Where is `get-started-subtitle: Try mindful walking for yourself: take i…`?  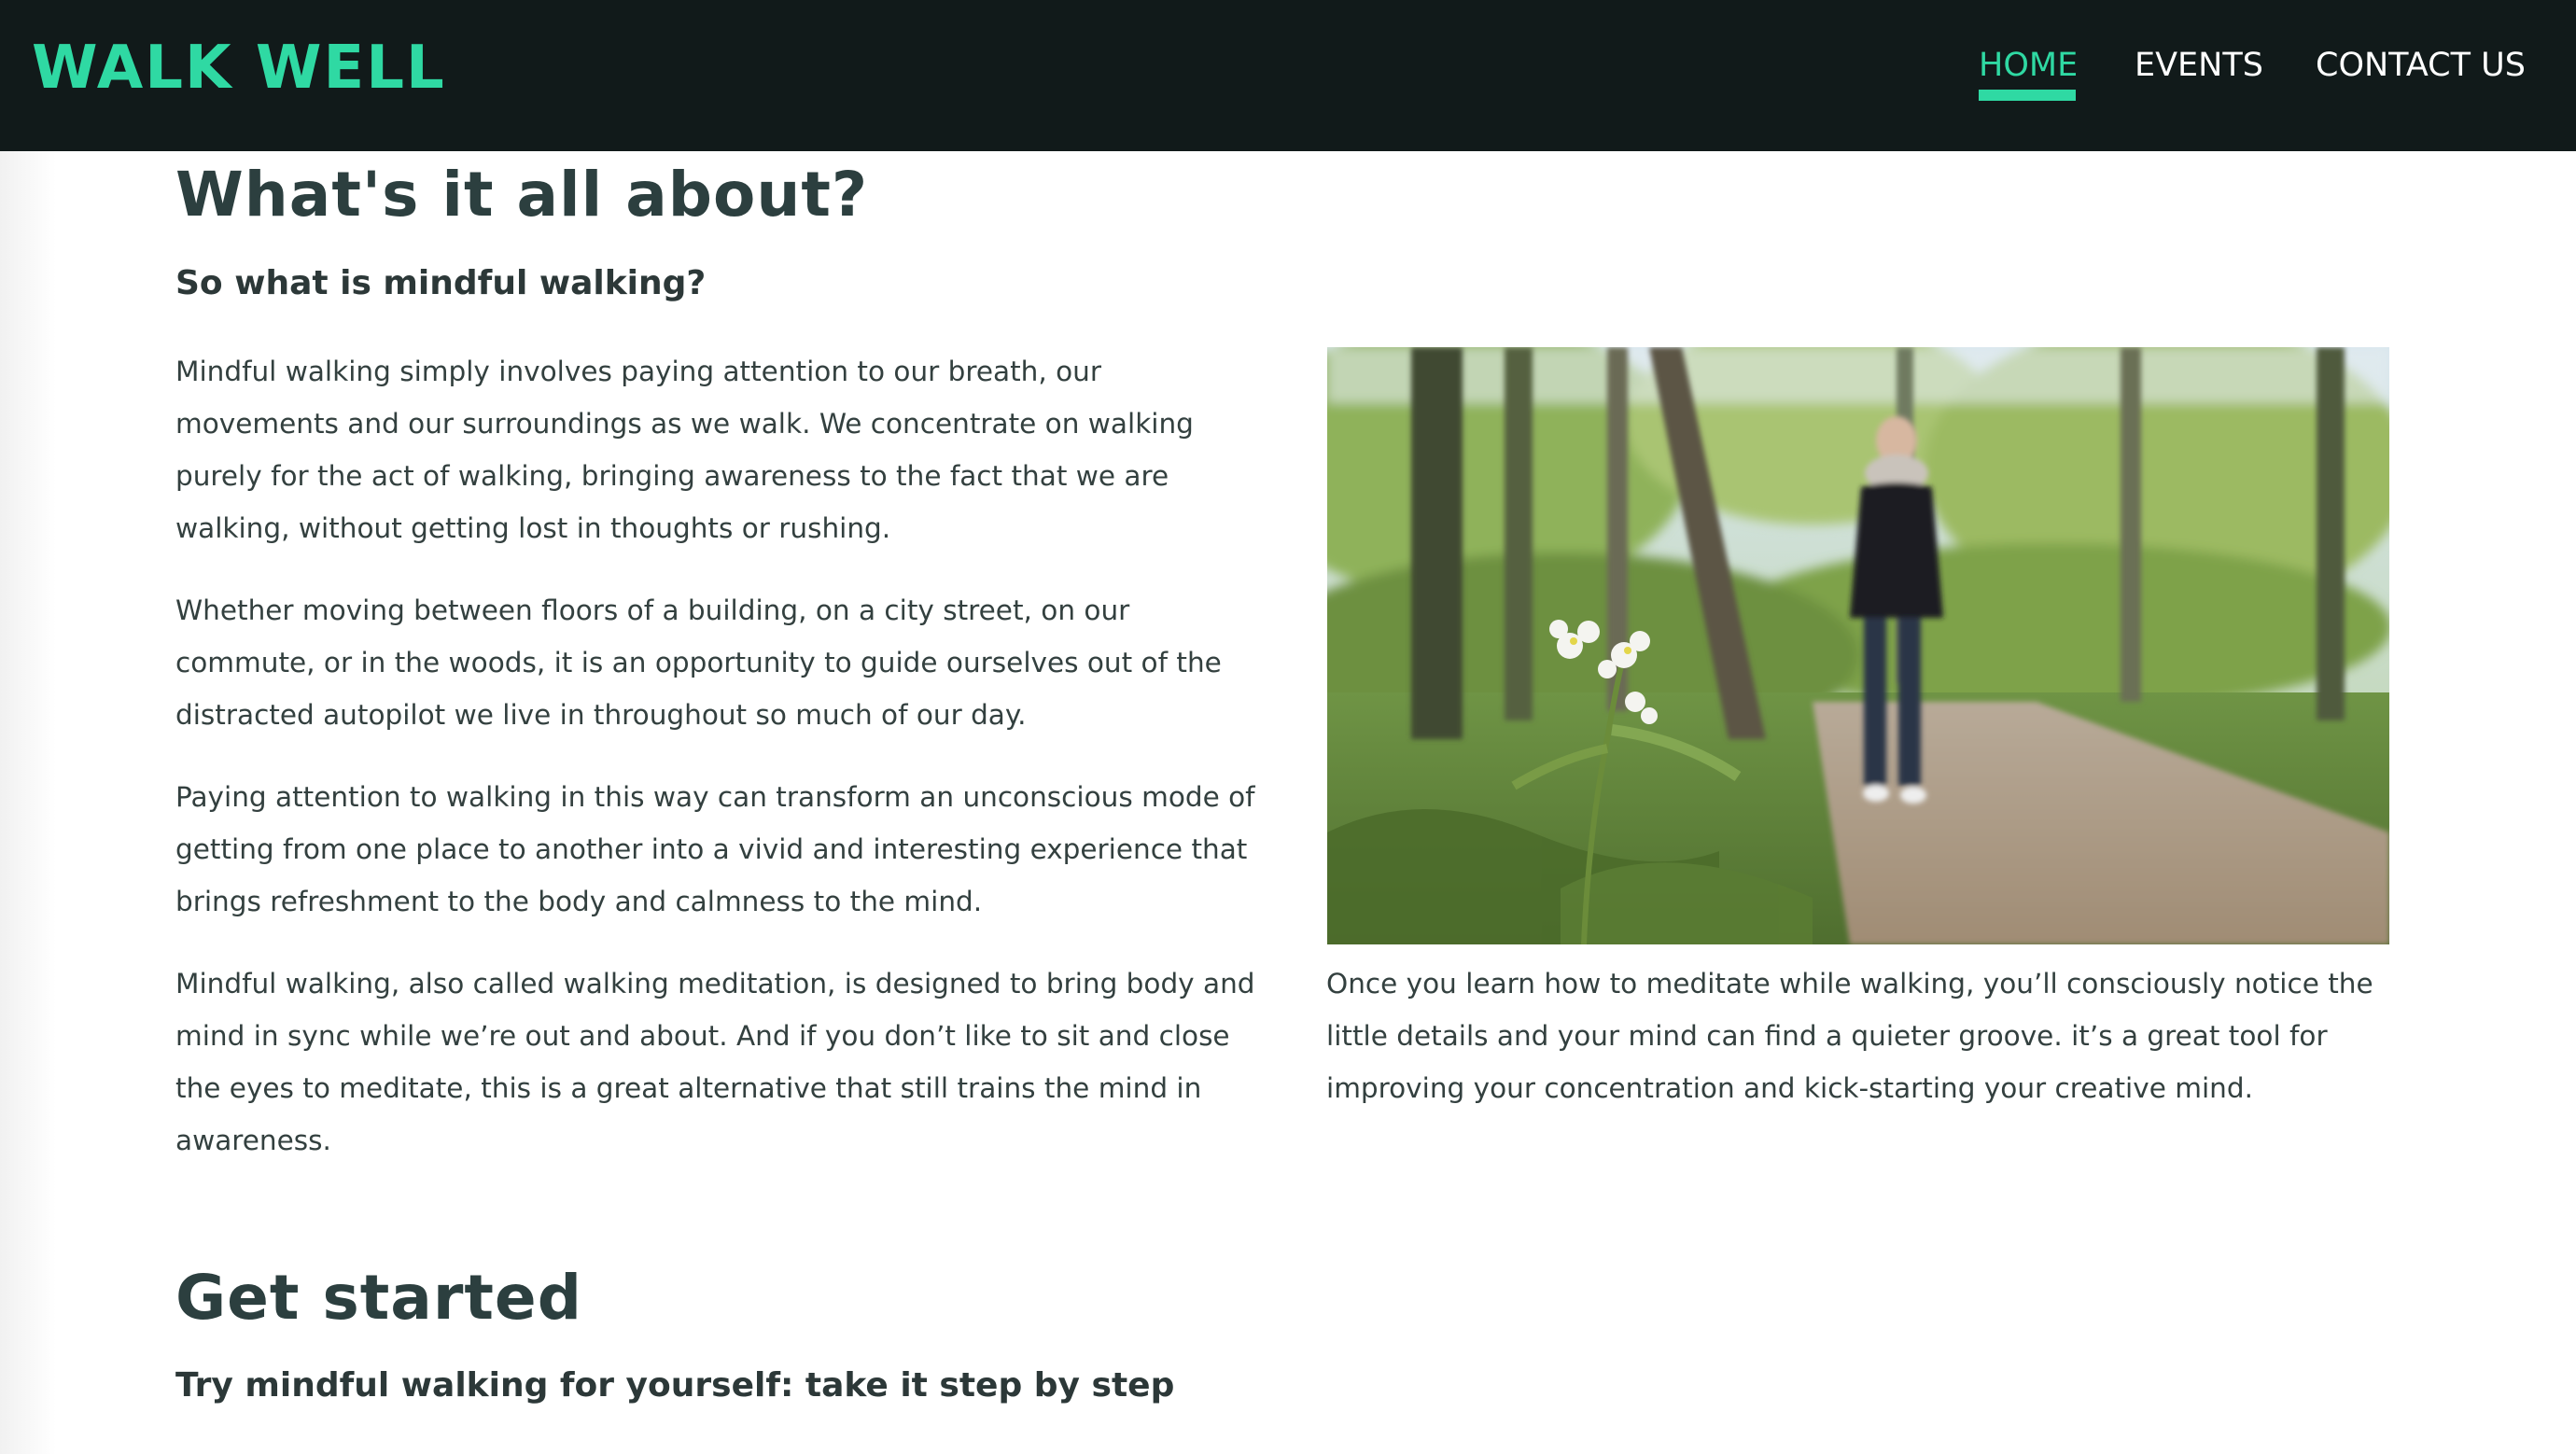
get-started-subtitle: Try mindful walking for yourself: take i… is located at coordinates (675, 1385).